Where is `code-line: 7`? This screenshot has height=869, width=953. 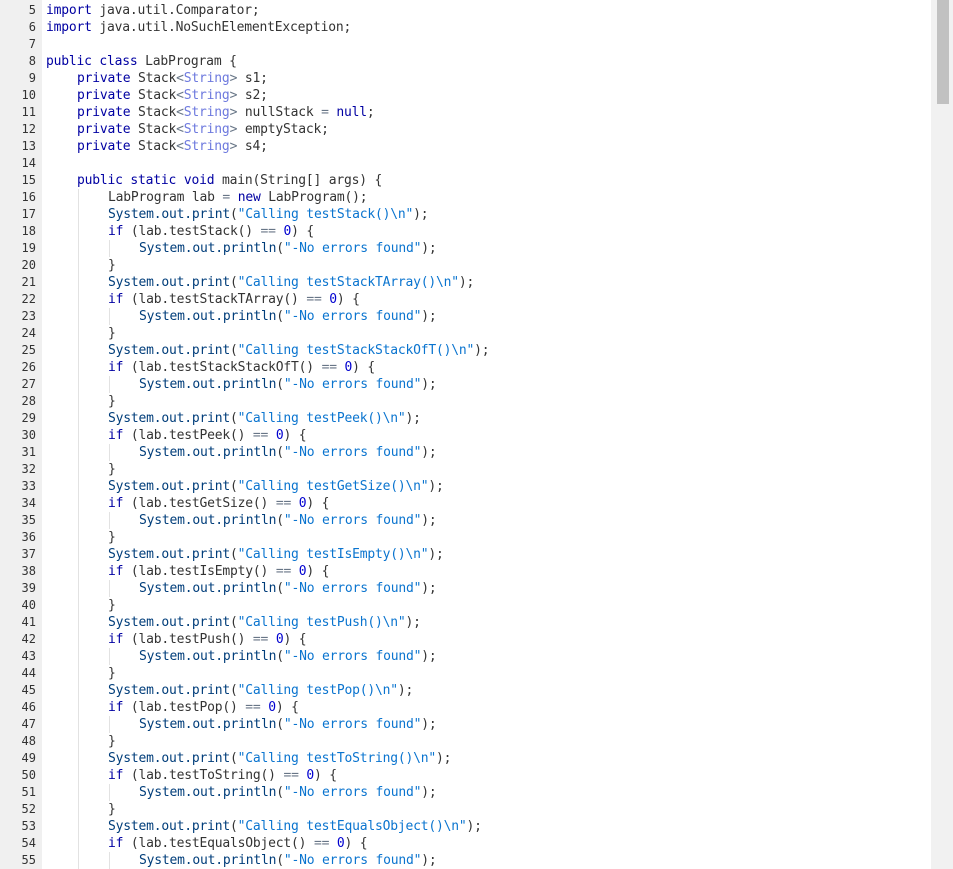 code-line: 7 is located at coordinates (465, 44).